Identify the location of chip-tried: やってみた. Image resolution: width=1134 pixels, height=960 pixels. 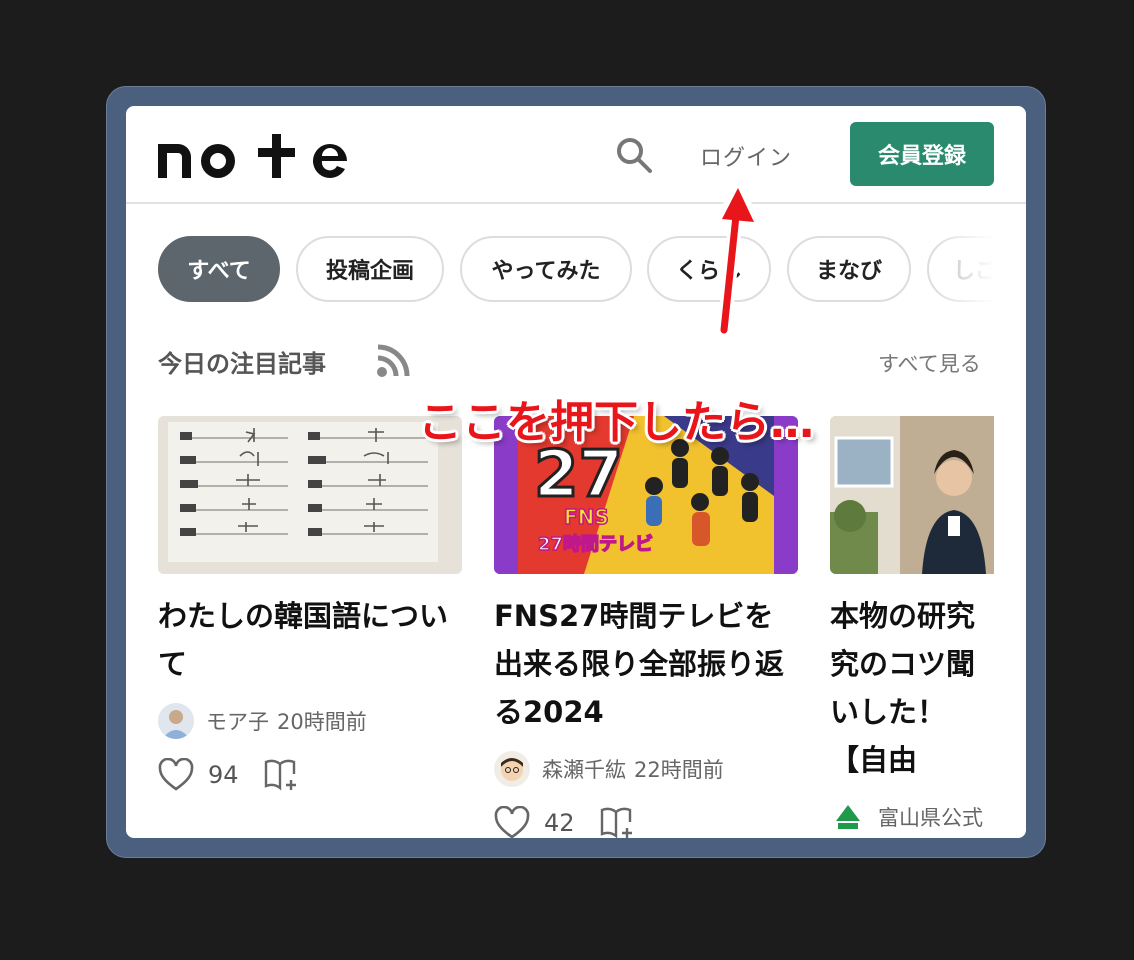
(546, 269).